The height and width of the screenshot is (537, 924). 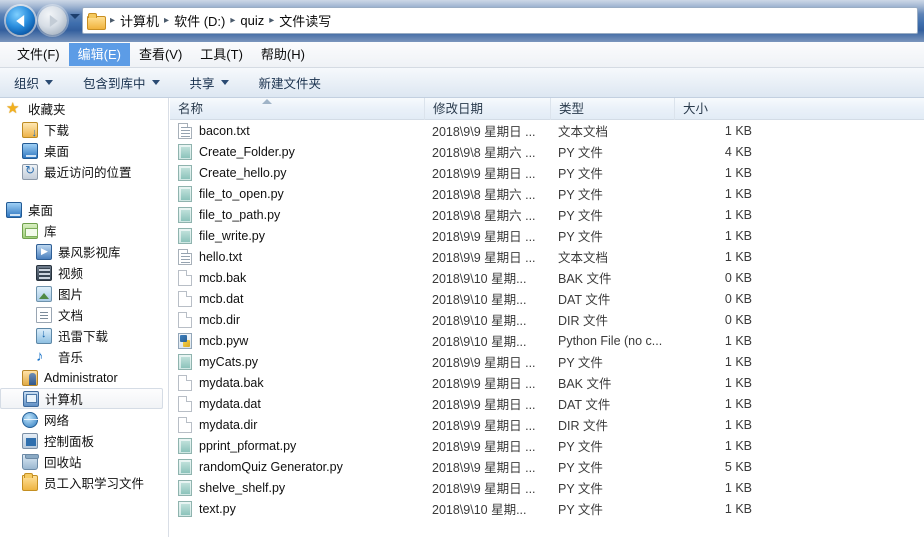 What do you see at coordinates (547, 382) in the screenshot?
I see `table-row: mydata.bak 2018\9\9 星期日 ... BAK 文件 1 KB` at bounding box center [547, 382].